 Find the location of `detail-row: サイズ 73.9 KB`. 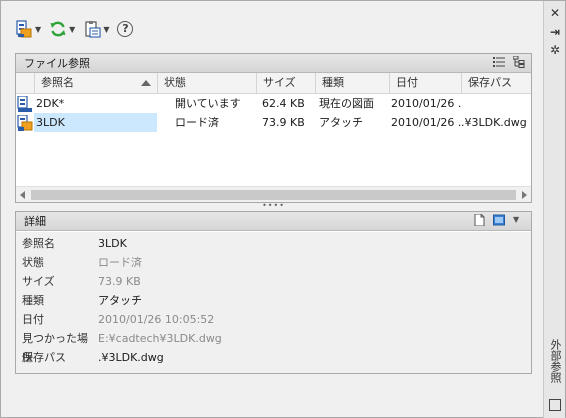

detail-row: サイズ 73.9 KB is located at coordinates (81, 281).